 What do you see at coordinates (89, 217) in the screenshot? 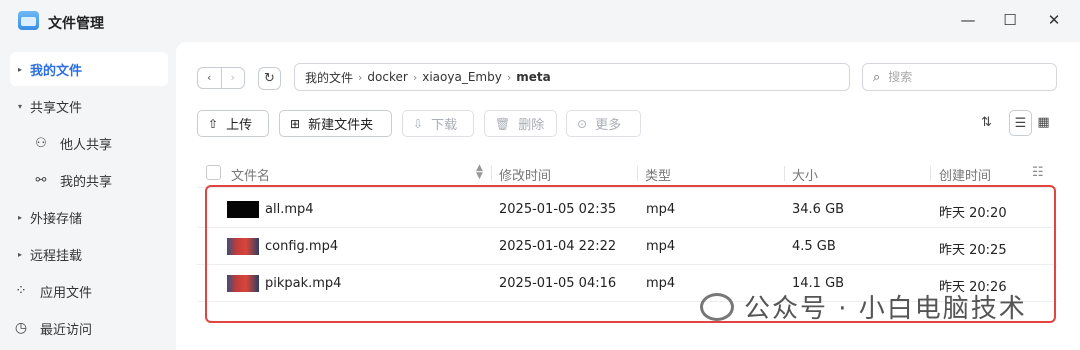
I see `sidebar-item-external-storage: ▸ 外接存储` at bounding box center [89, 217].